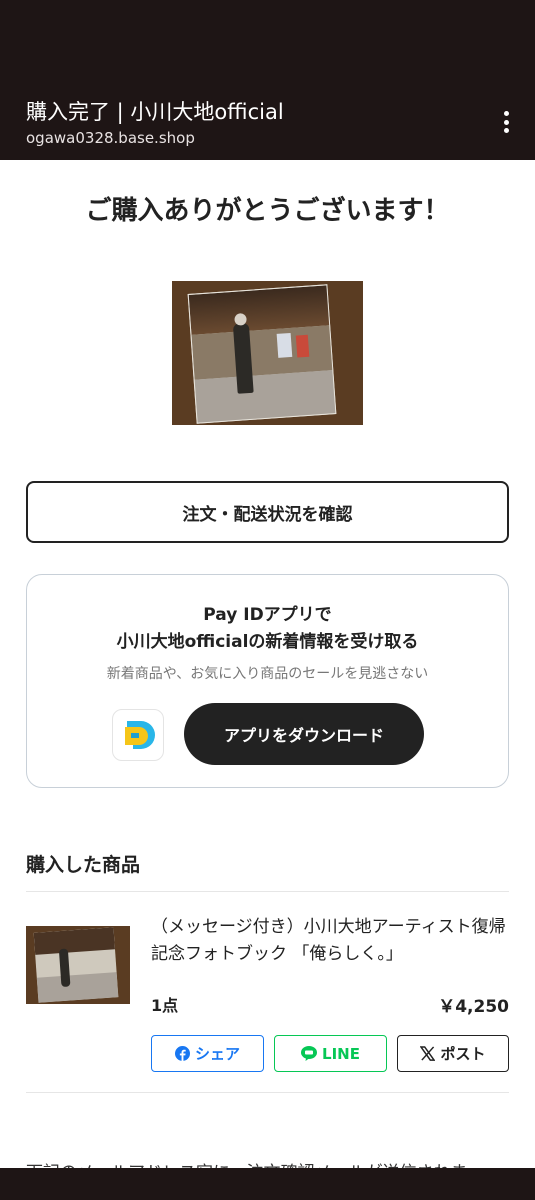  Describe the element at coordinates (83, 865) in the screenshot. I see `purchased-section-title: 購入した商品` at that location.